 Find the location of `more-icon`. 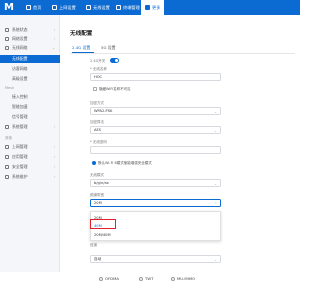

more-icon is located at coordinates (147, 7).